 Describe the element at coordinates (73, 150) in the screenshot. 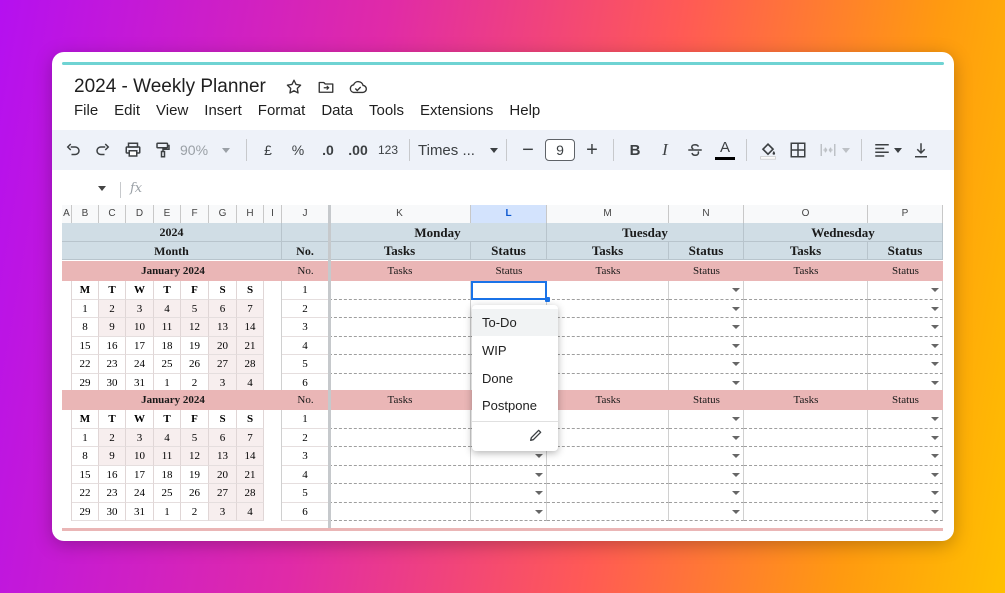

I see `undo-icon` at that location.